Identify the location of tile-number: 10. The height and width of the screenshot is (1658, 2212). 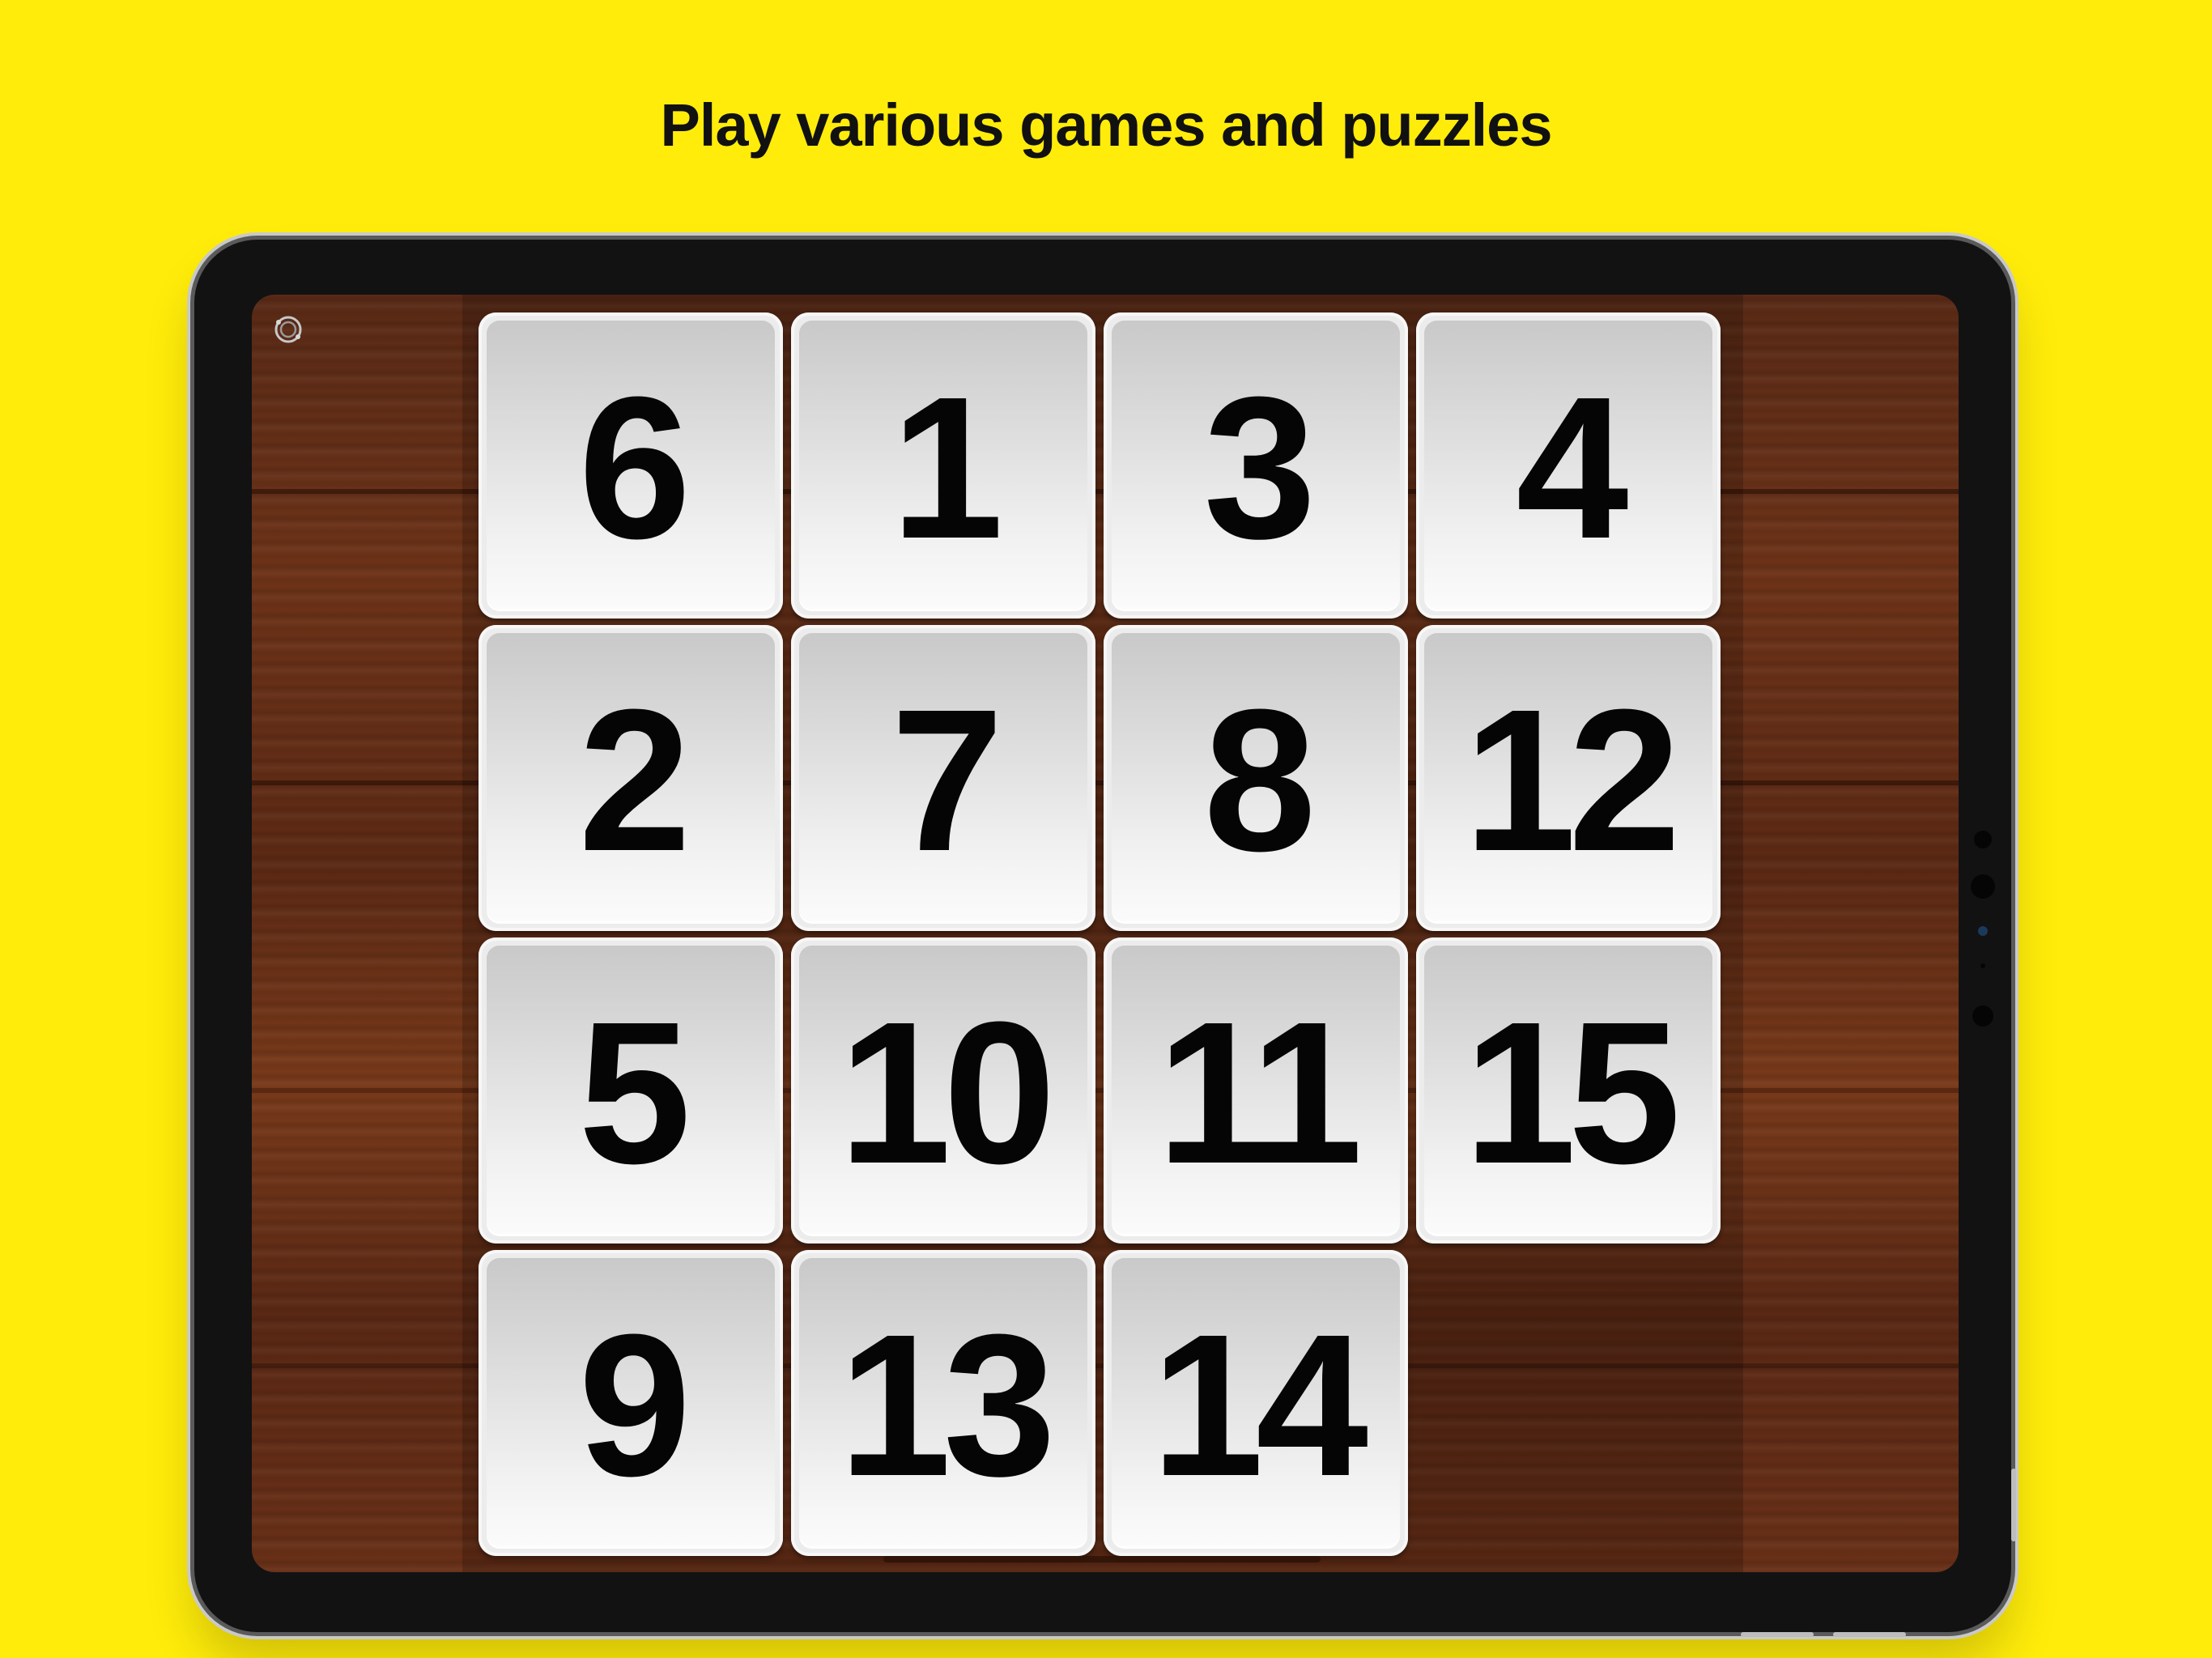
(947, 1092).